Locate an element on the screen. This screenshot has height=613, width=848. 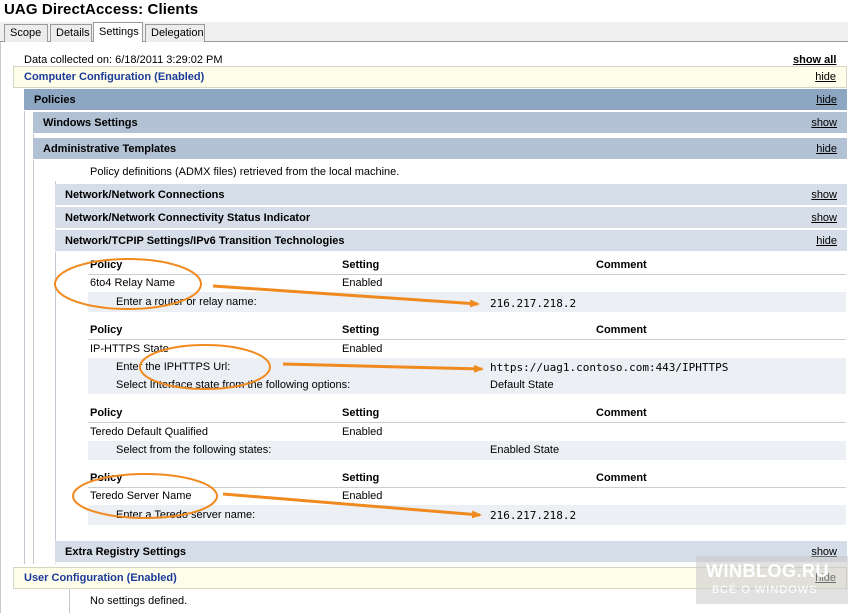
detail-value: https://uag1.contoso.com:443/IPHTTPS is located at coordinates (609, 367).